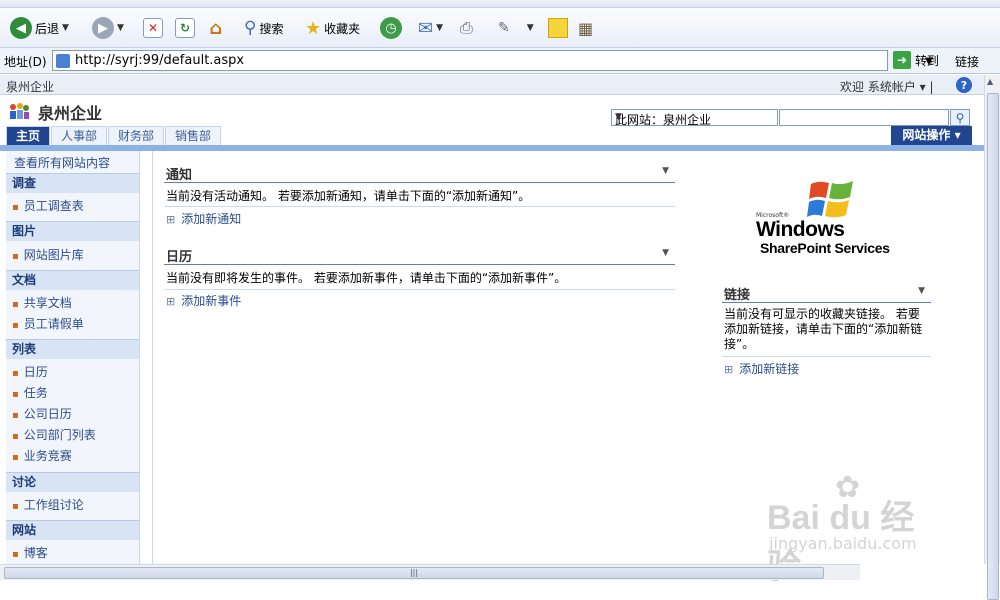 This screenshot has height=600, width=1000. Describe the element at coordinates (63, 61) in the screenshot. I see `page-icon` at that location.